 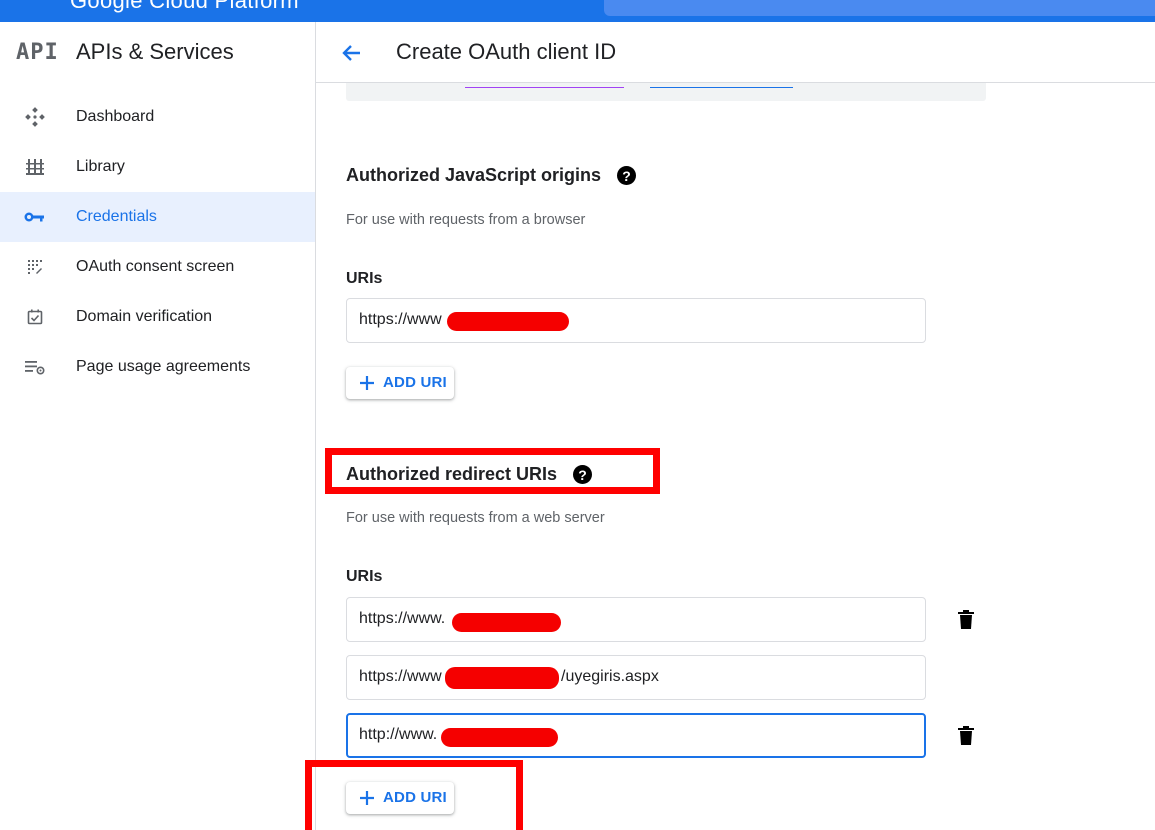 I want to click on search-bar, so click(x=879, y=8).